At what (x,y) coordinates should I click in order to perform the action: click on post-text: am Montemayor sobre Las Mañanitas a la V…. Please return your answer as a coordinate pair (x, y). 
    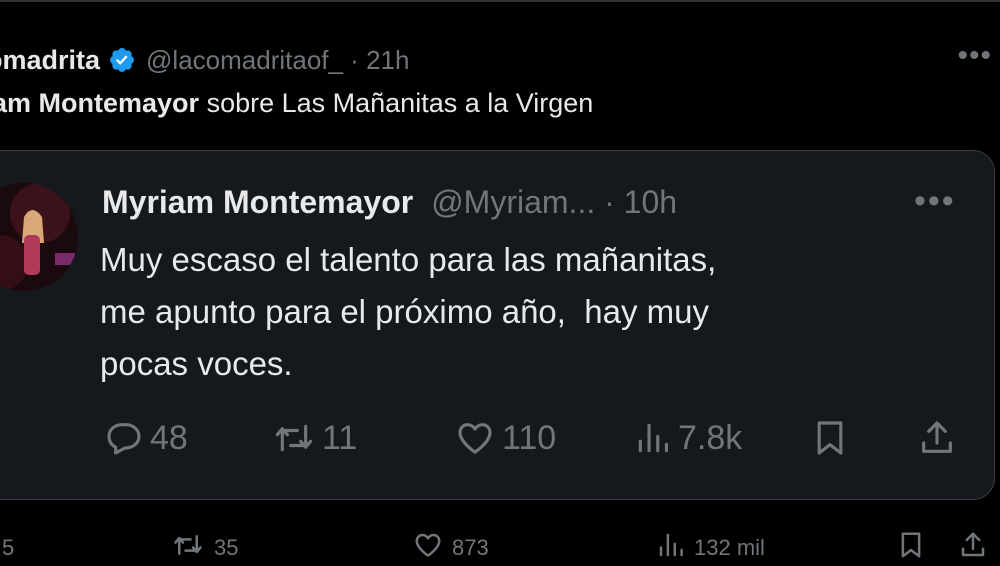
    Looking at the image, I should click on (296, 103).